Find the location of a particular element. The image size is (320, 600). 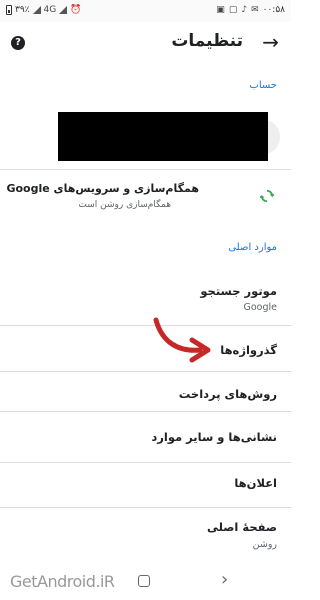

sync-icon is located at coordinates (267, 196).